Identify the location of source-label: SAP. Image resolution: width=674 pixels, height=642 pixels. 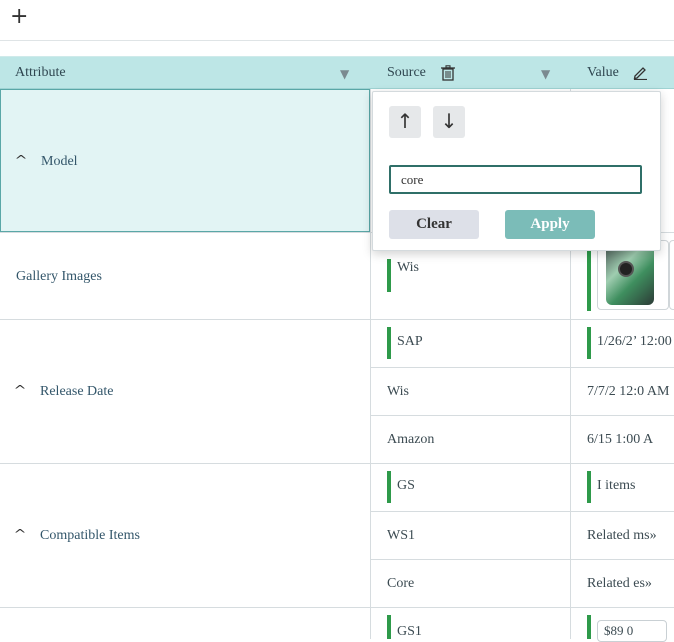
(410, 341).